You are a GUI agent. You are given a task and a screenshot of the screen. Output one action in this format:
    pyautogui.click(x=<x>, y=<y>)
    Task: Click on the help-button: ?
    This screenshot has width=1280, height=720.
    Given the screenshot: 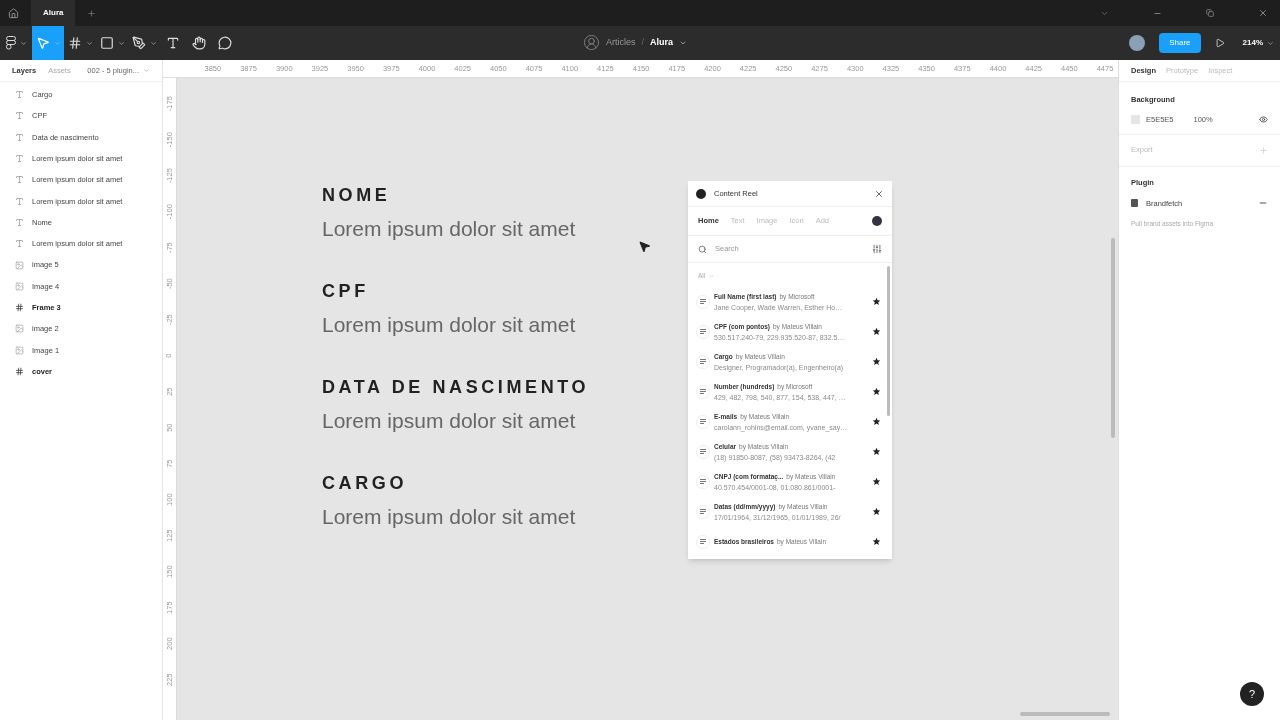 What is the action you would take?
    pyautogui.click(x=1252, y=694)
    